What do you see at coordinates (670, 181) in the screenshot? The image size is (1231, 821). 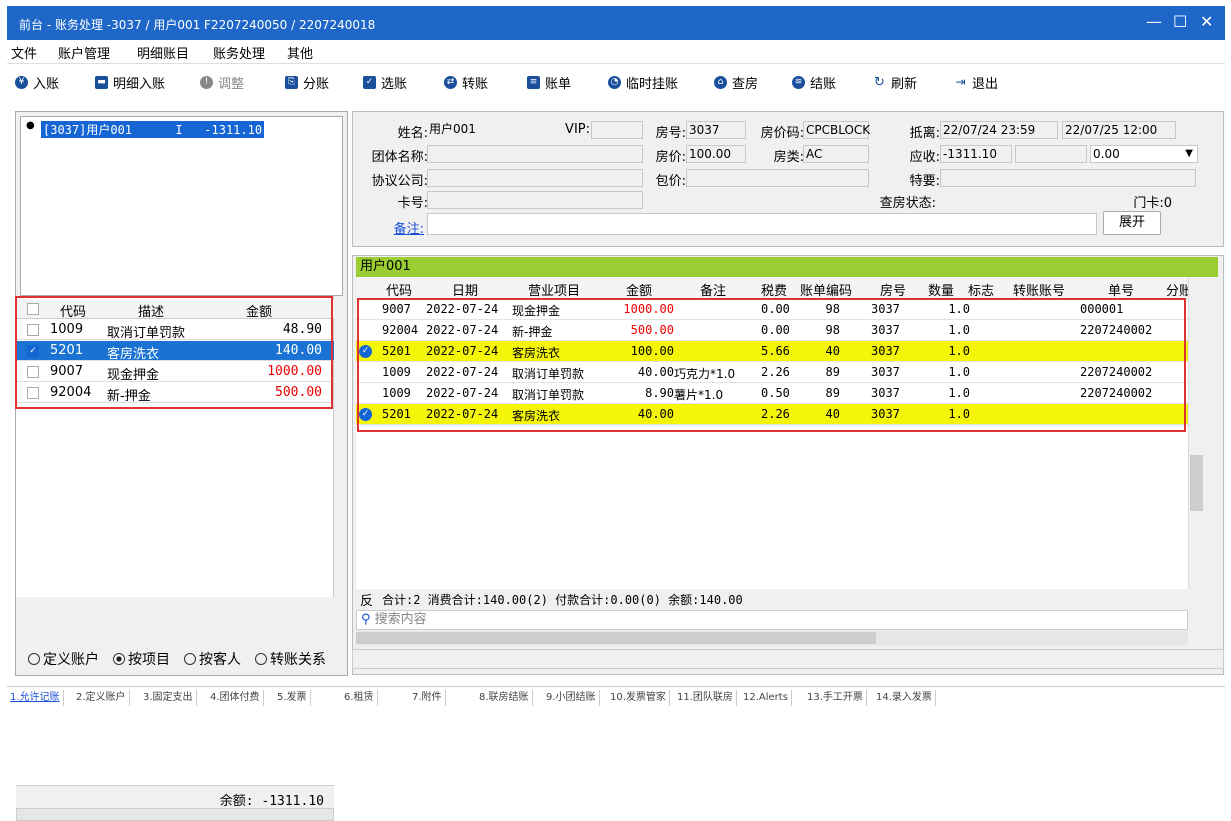 I see `package-label: 包价:` at bounding box center [670, 181].